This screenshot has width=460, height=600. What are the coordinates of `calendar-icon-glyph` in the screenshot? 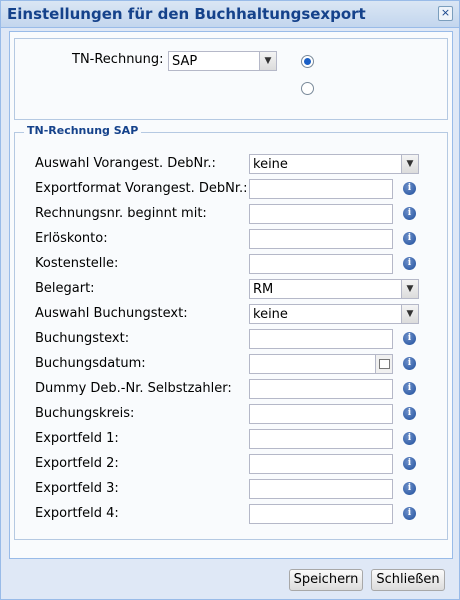 It's located at (384, 364).